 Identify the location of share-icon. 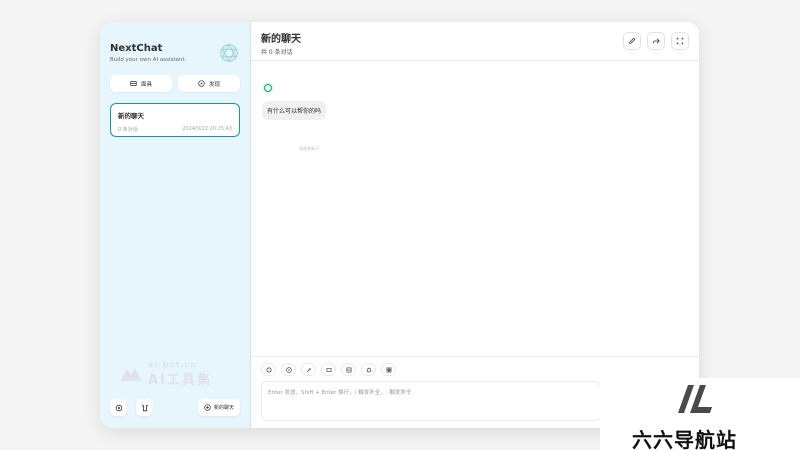
(656, 41).